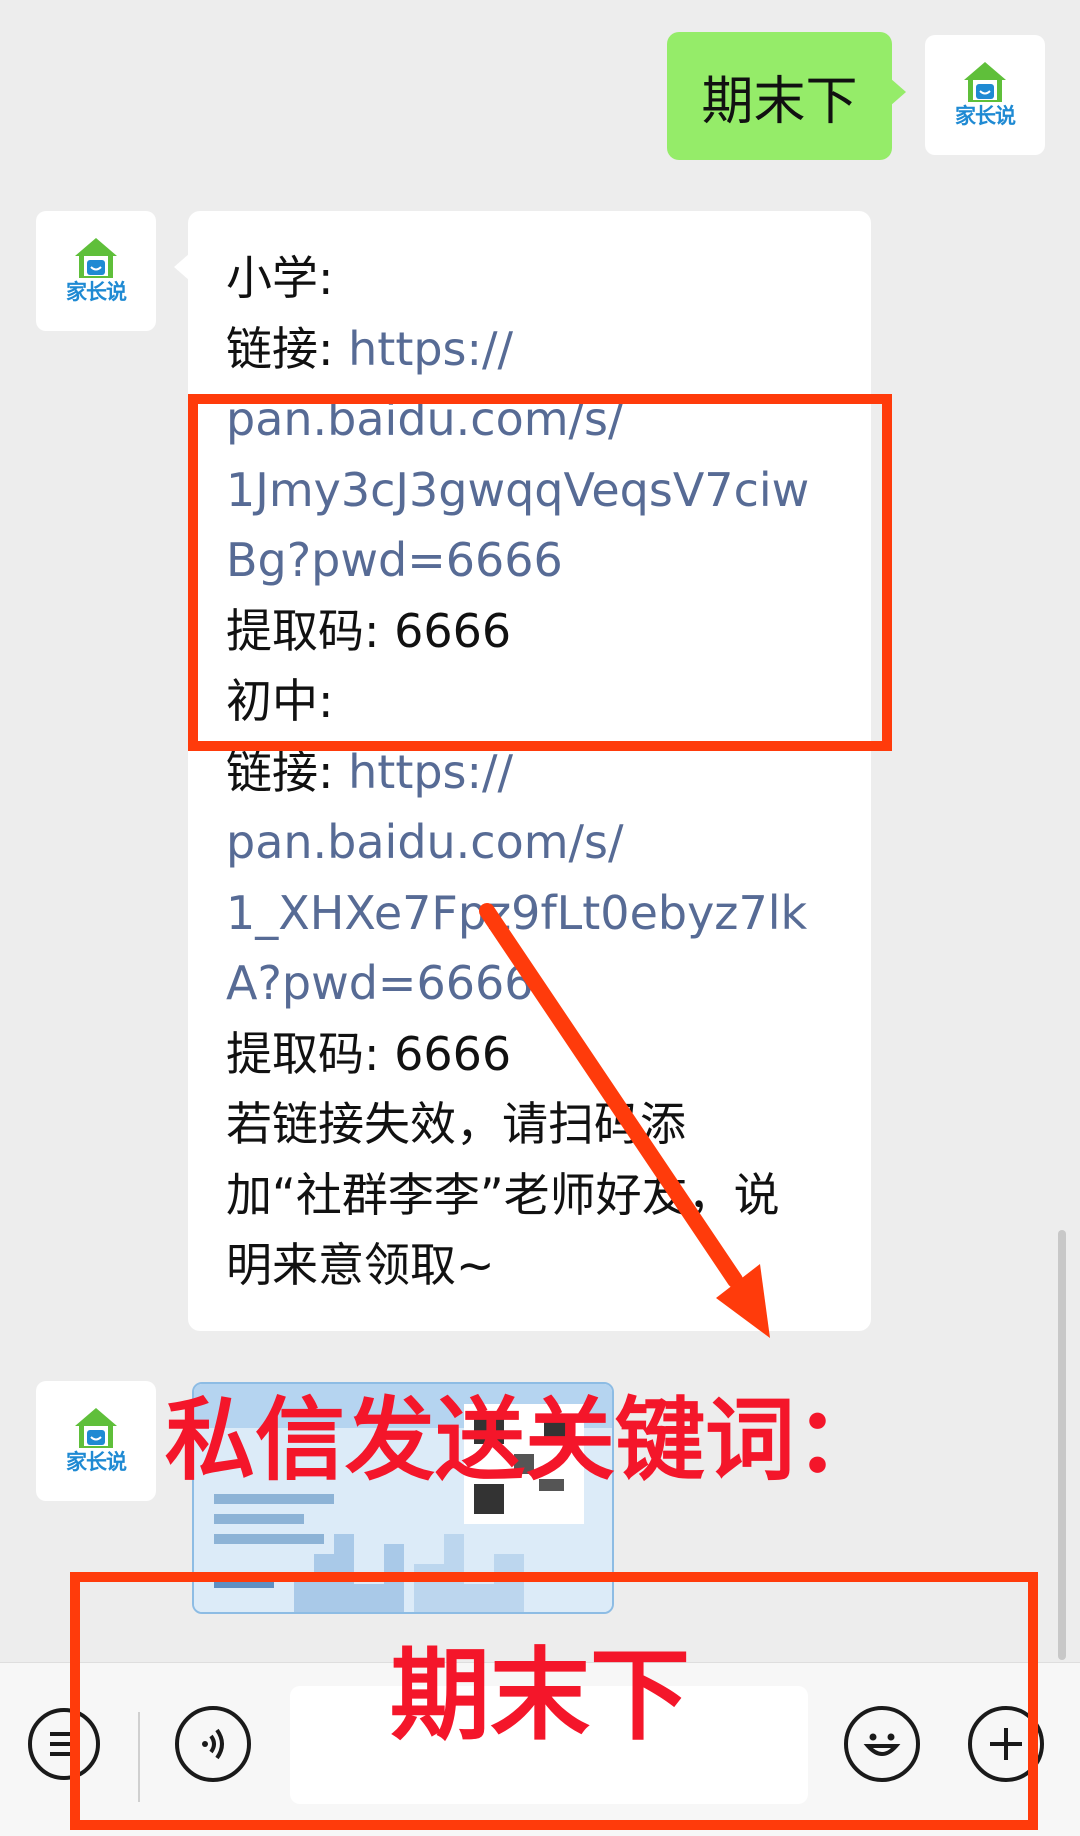  Describe the element at coordinates (1062, 1445) in the screenshot. I see `scrollbar` at that location.